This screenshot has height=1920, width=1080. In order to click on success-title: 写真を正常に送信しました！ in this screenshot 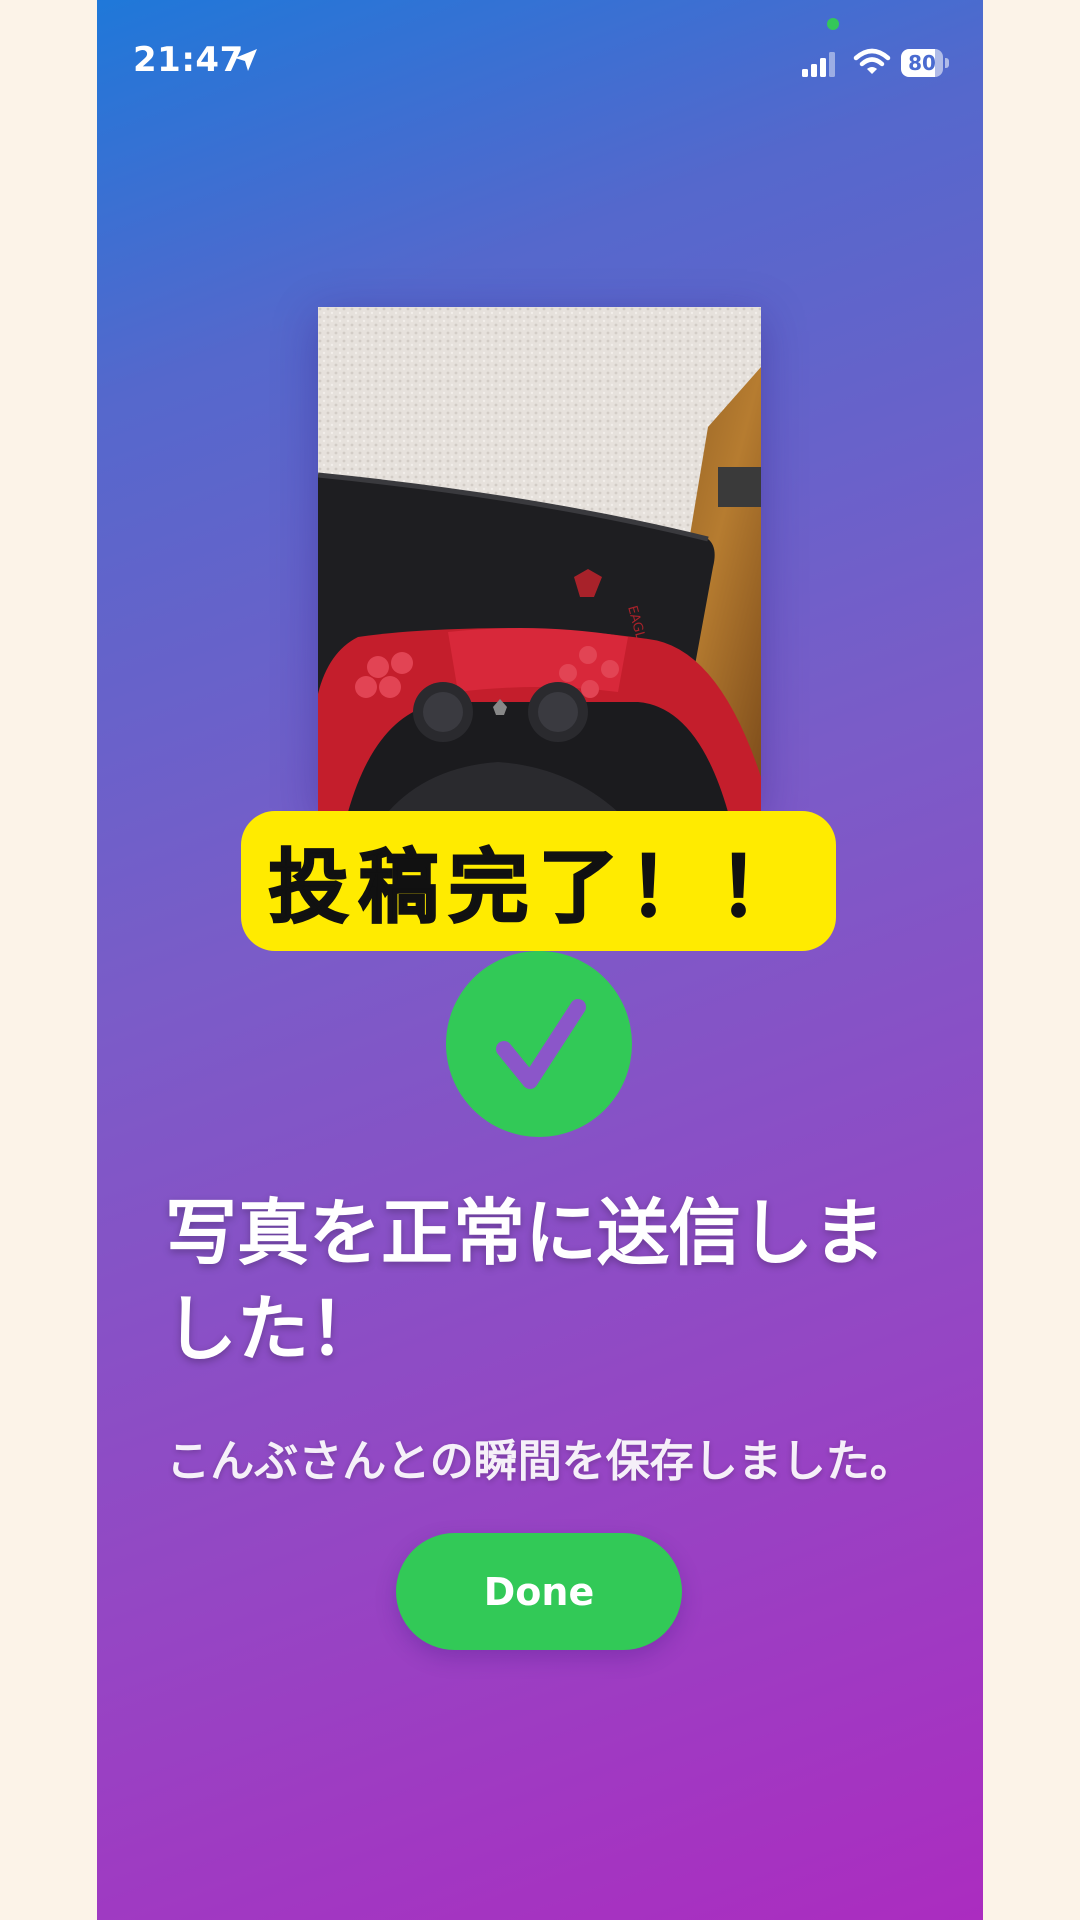, I will do `click(525, 1281)`.